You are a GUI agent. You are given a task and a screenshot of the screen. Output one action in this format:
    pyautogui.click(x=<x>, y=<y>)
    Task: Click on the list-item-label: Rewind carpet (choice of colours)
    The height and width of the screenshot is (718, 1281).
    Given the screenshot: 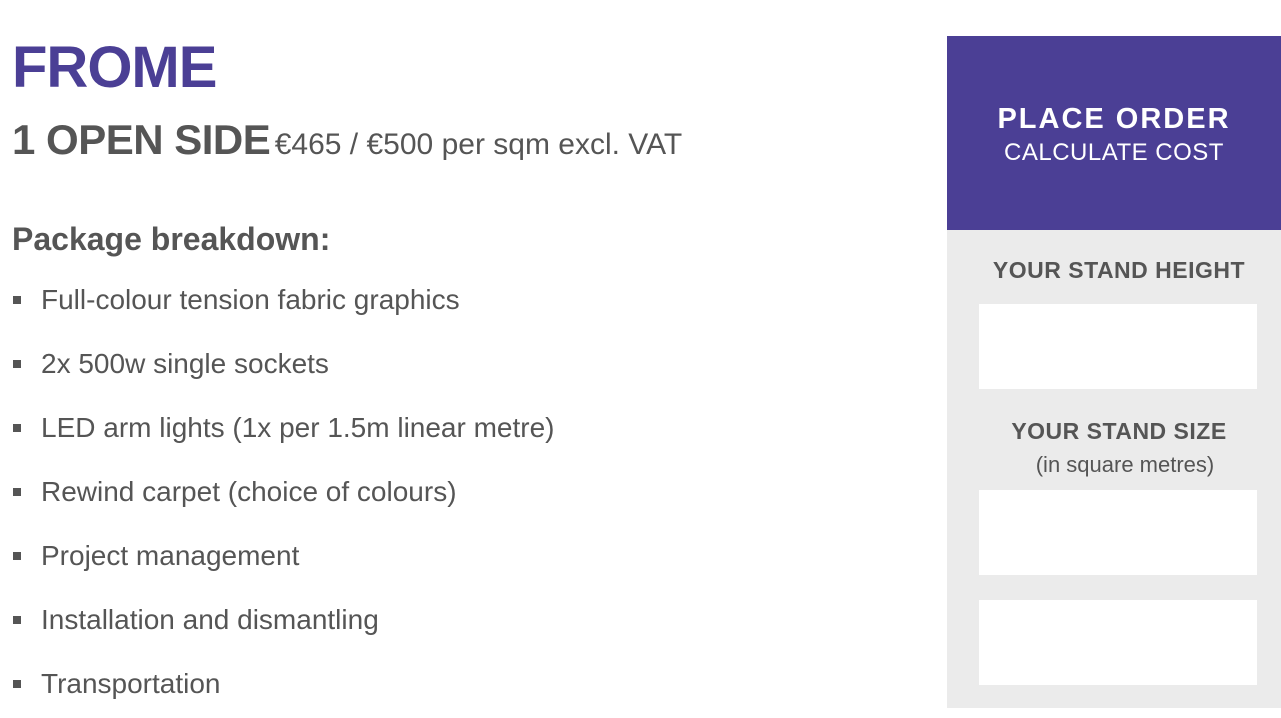 What is the action you would take?
    pyautogui.click(x=249, y=491)
    